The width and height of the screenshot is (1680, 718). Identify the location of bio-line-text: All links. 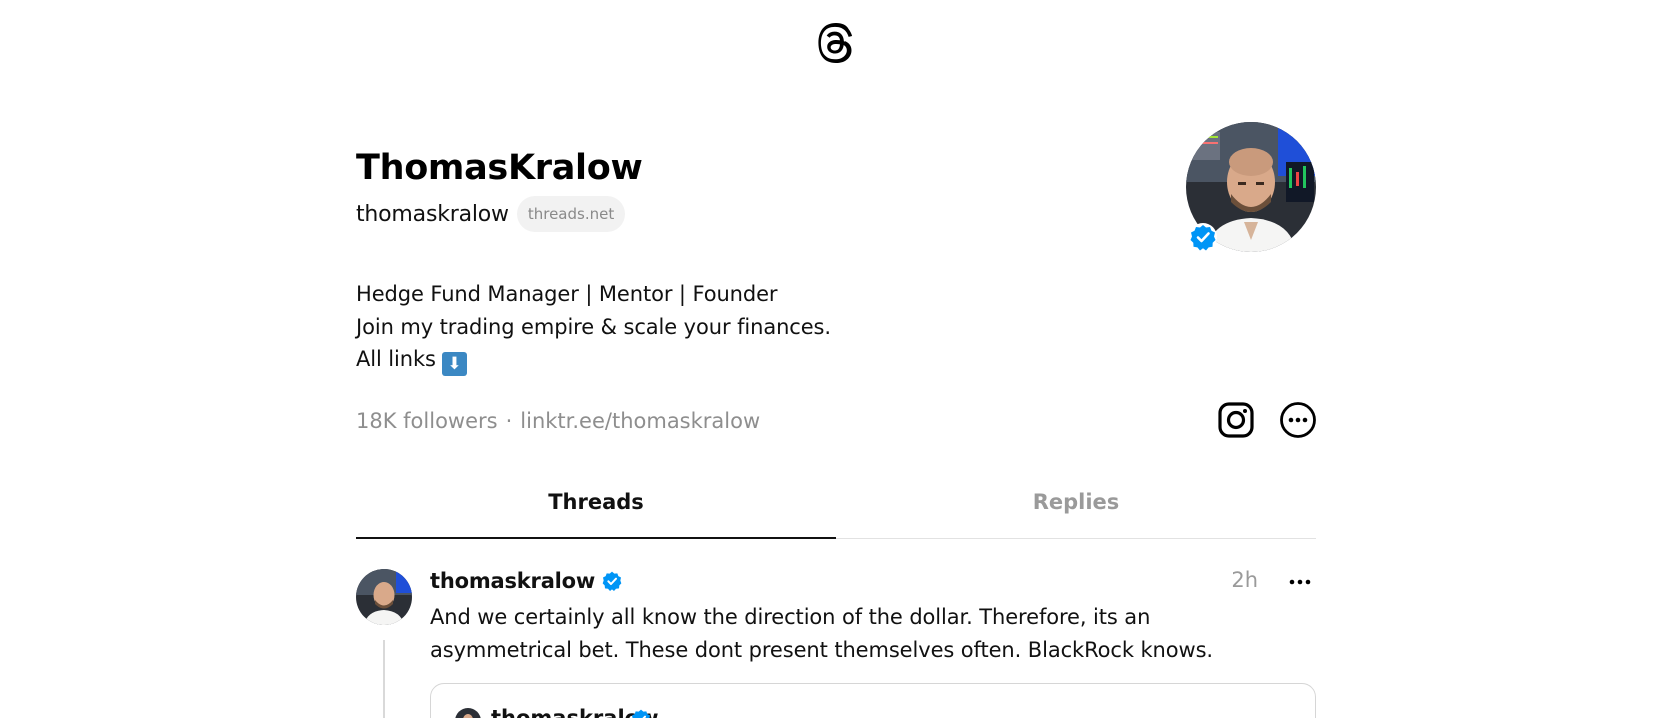
(396, 359).